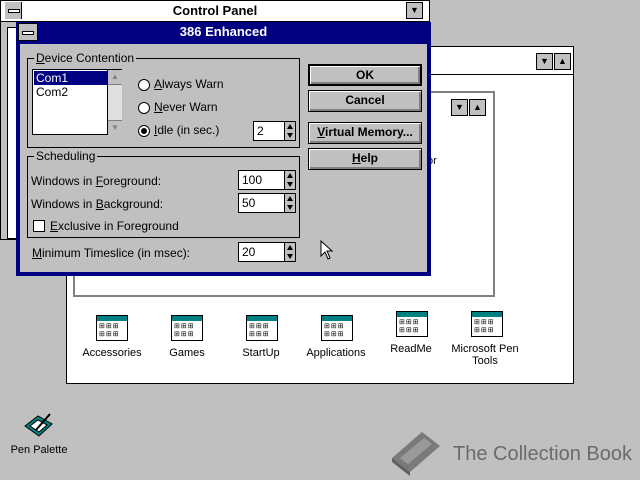  I want to click on pen-tools-group-icon: ⊞⊞⊞ ⊞⊞⊞, so click(487, 324).